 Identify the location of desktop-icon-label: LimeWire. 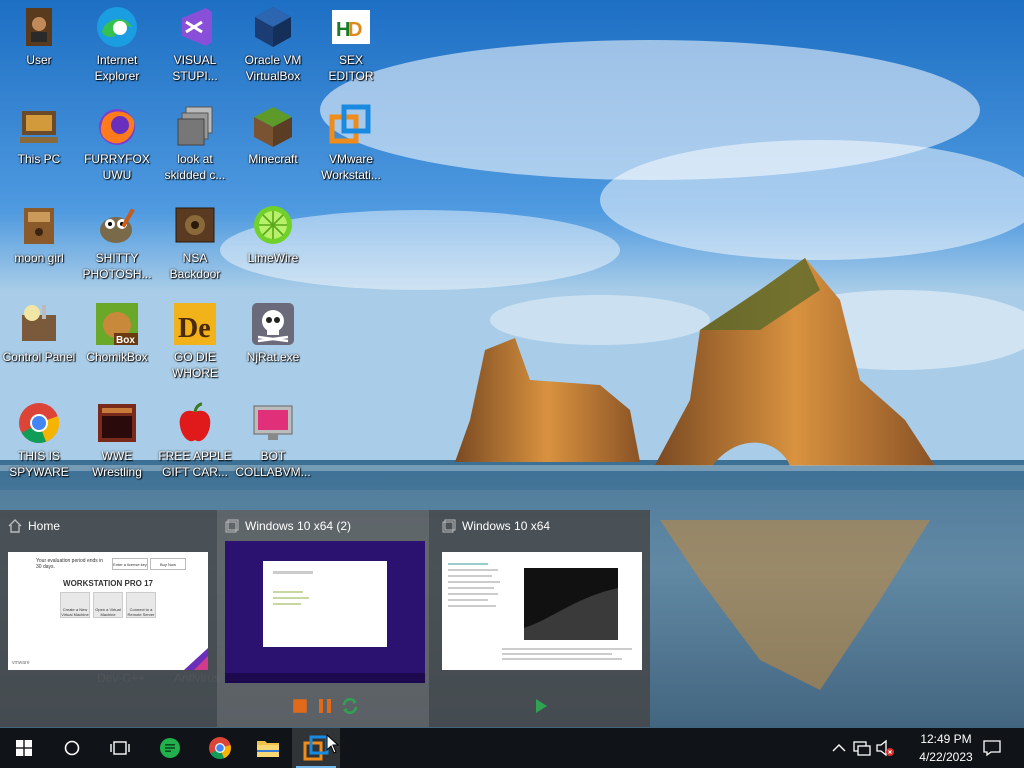
(273, 258).